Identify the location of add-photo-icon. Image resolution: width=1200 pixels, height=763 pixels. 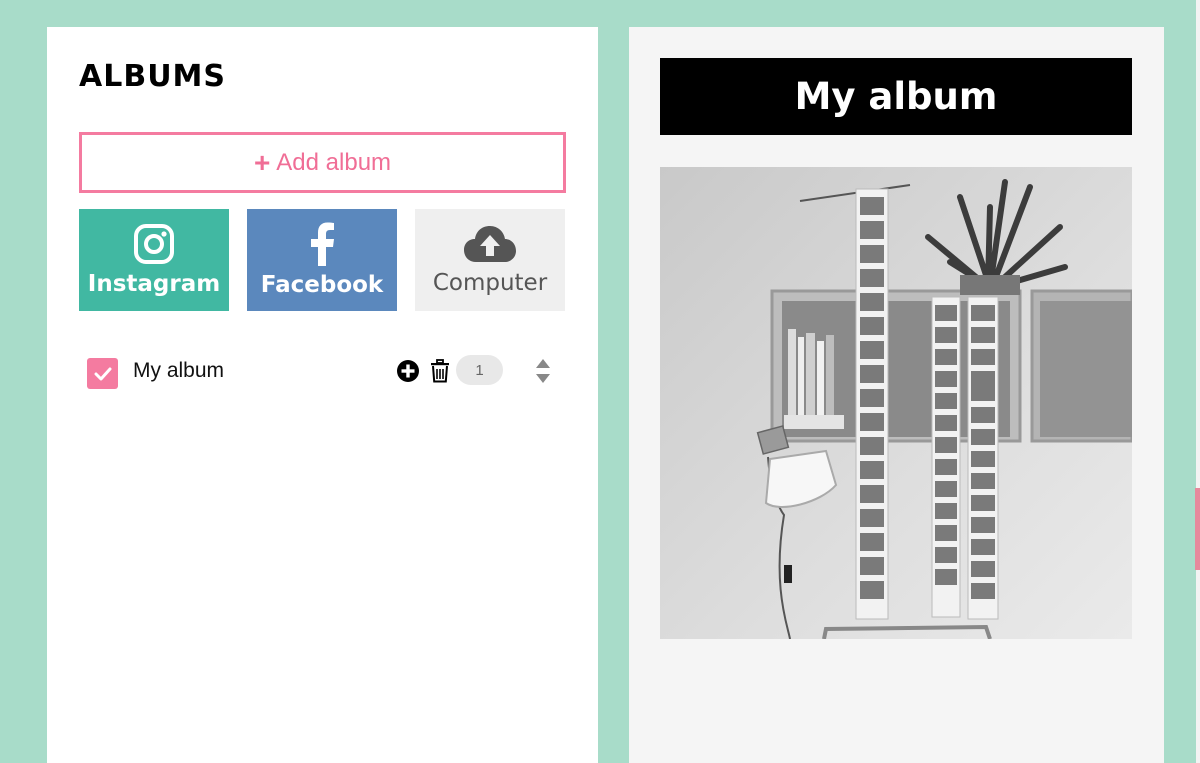
(408, 371).